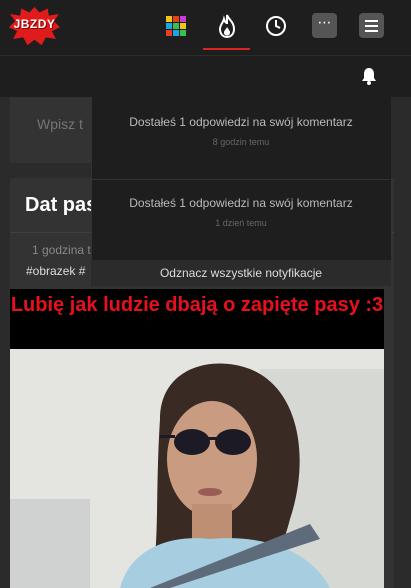 This screenshot has width=411, height=588. What do you see at coordinates (241, 142) in the screenshot?
I see `notification-time: 8 godzin temu` at bounding box center [241, 142].